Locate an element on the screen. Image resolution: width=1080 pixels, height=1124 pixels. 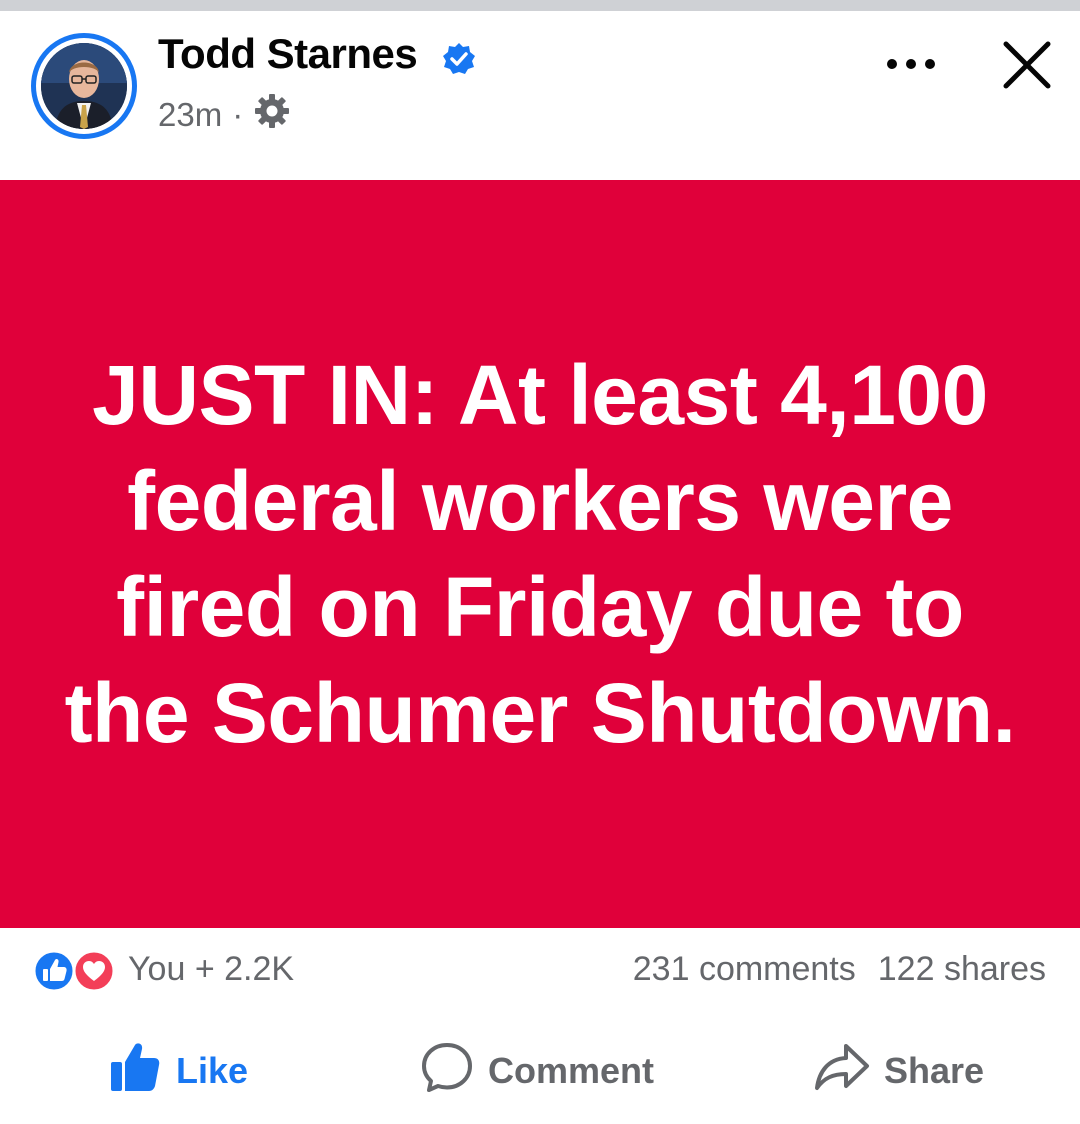
verified-badge-icon is located at coordinates (459, 61).